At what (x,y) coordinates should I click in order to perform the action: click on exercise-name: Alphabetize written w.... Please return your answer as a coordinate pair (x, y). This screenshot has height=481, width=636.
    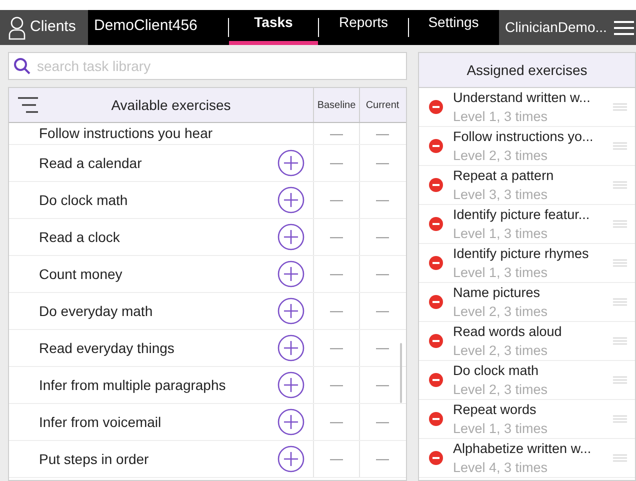
    Looking at the image, I should click on (522, 449).